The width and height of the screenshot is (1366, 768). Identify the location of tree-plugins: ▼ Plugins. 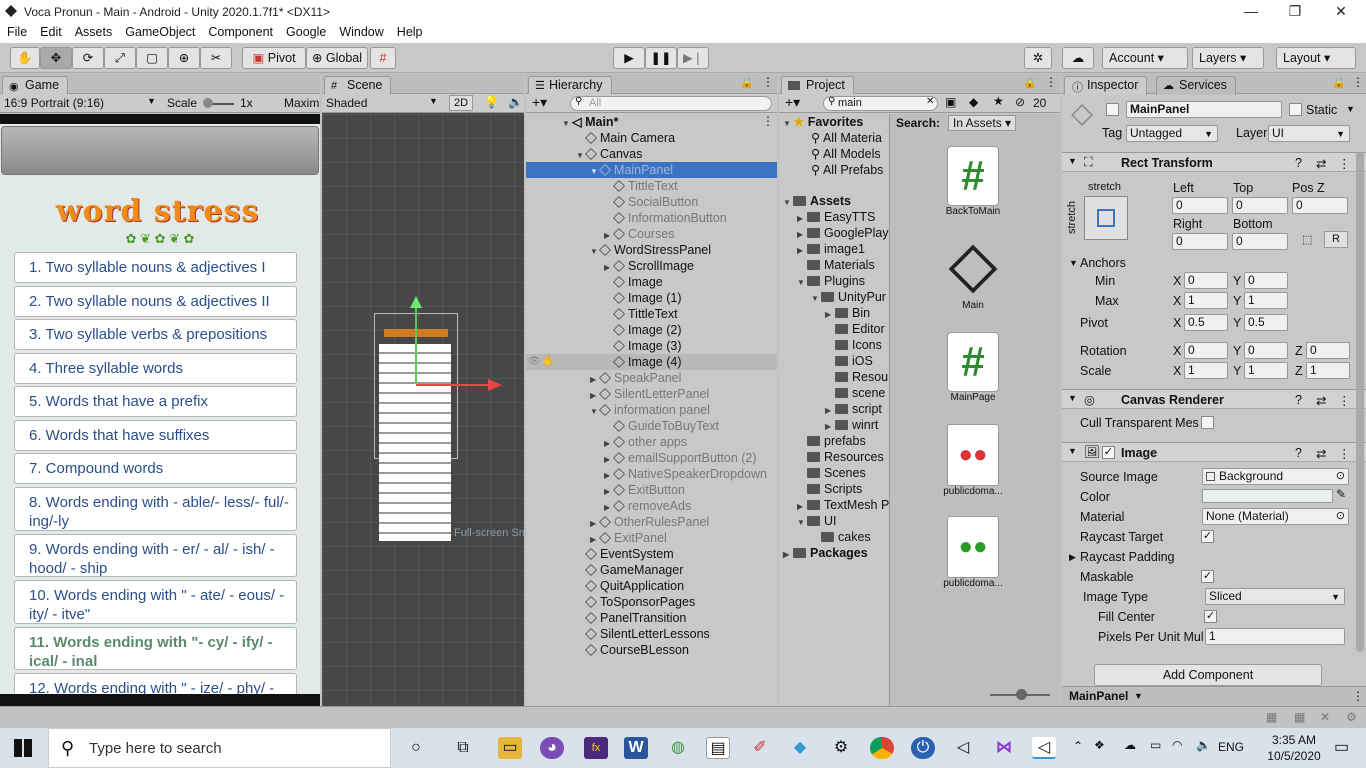
(831, 281).